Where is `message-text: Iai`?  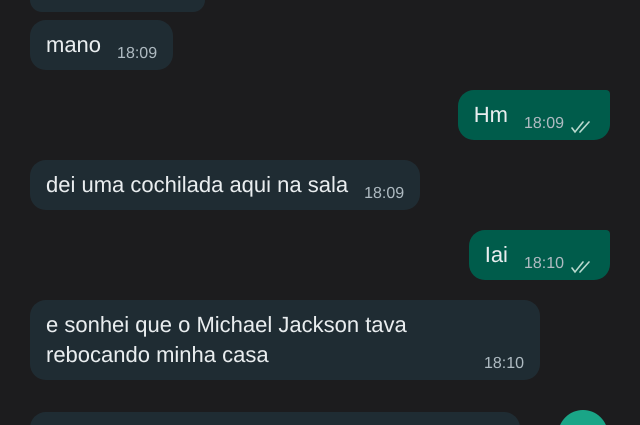
message-text: Iai is located at coordinates (496, 255).